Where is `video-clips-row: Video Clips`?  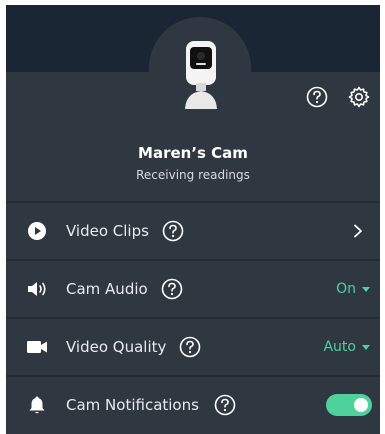
video-clips-row: Video Clips is located at coordinates (193, 230).